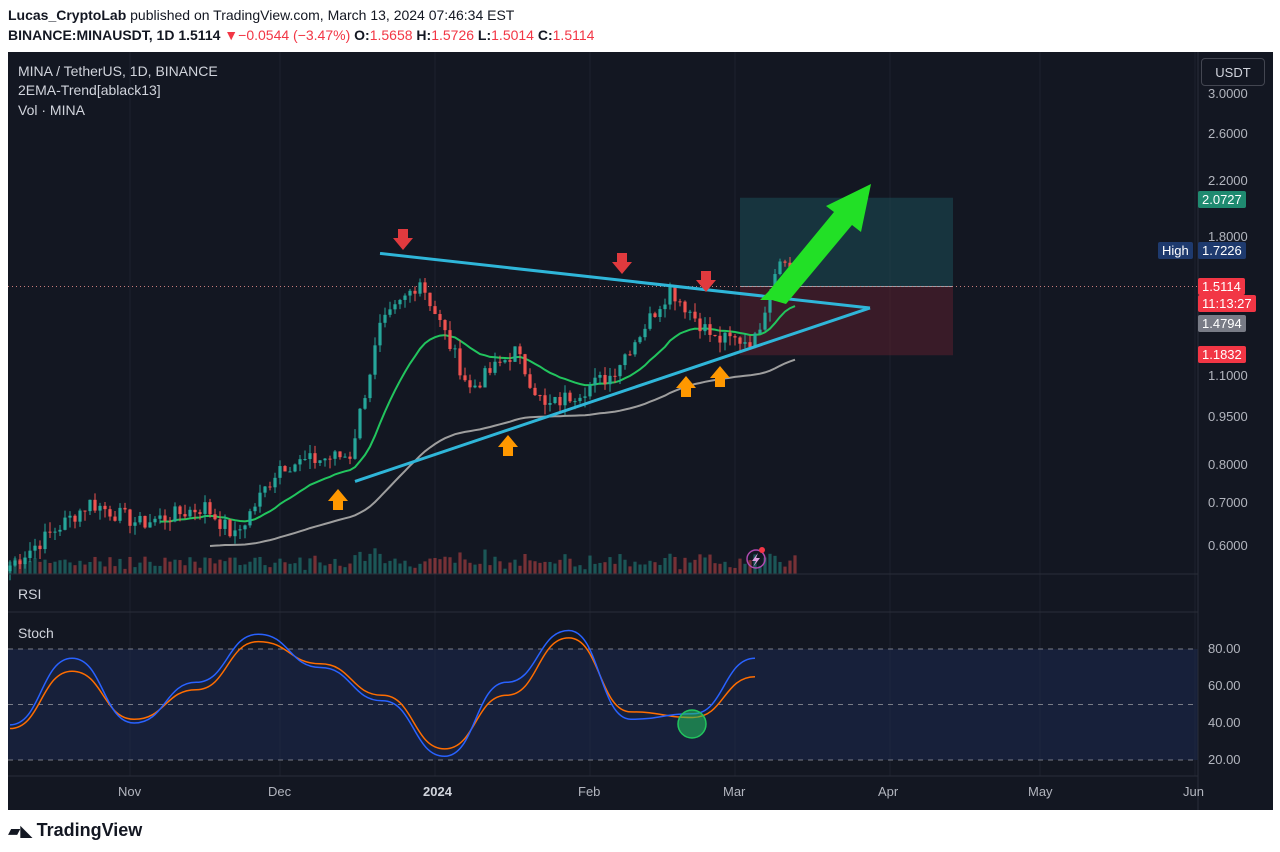 The image size is (1280, 852). What do you see at coordinates (437, 791) in the screenshot?
I see `time-tick: 2024` at bounding box center [437, 791].